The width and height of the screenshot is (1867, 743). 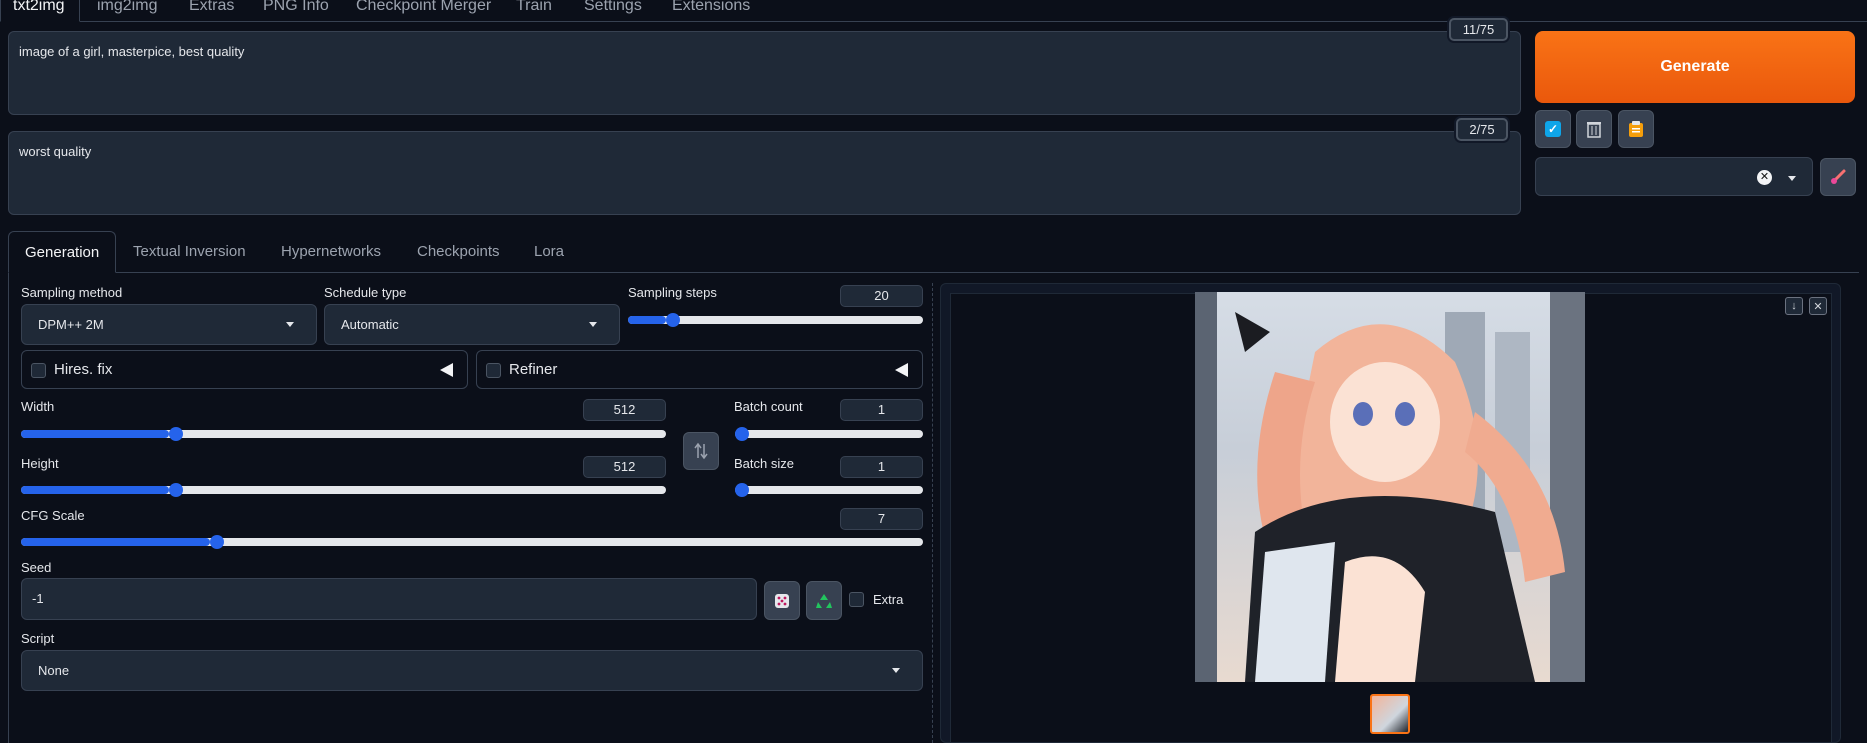 What do you see at coordinates (211, 11) in the screenshot?
I see `tab-extras: Extras` at bounding box center [211, 11].